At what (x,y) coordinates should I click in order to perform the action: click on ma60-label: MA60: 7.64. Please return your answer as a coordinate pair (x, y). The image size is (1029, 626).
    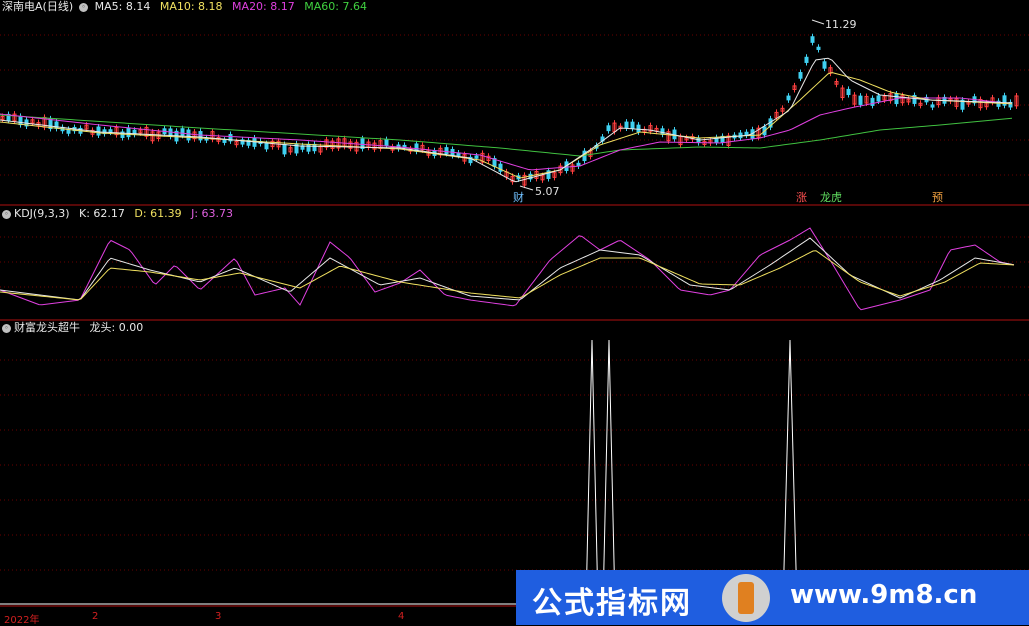
    Looking at the image, I should click on (335, 6).